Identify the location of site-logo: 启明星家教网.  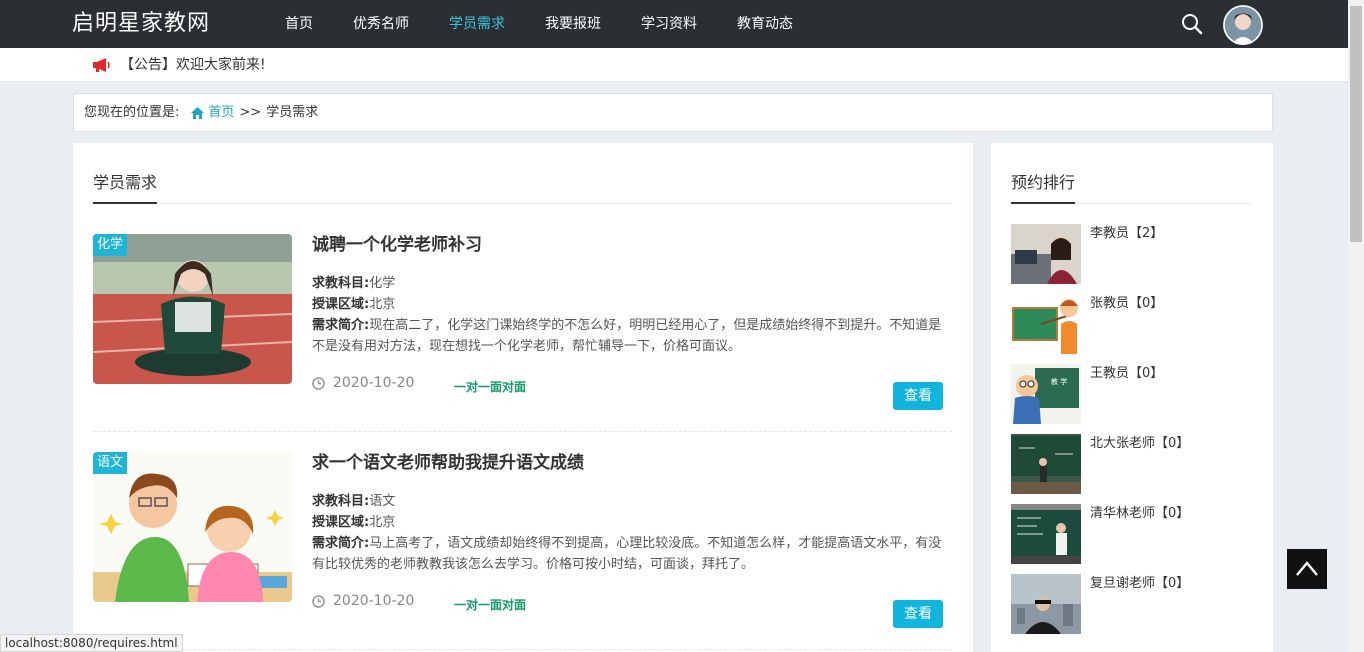
(141, 24).